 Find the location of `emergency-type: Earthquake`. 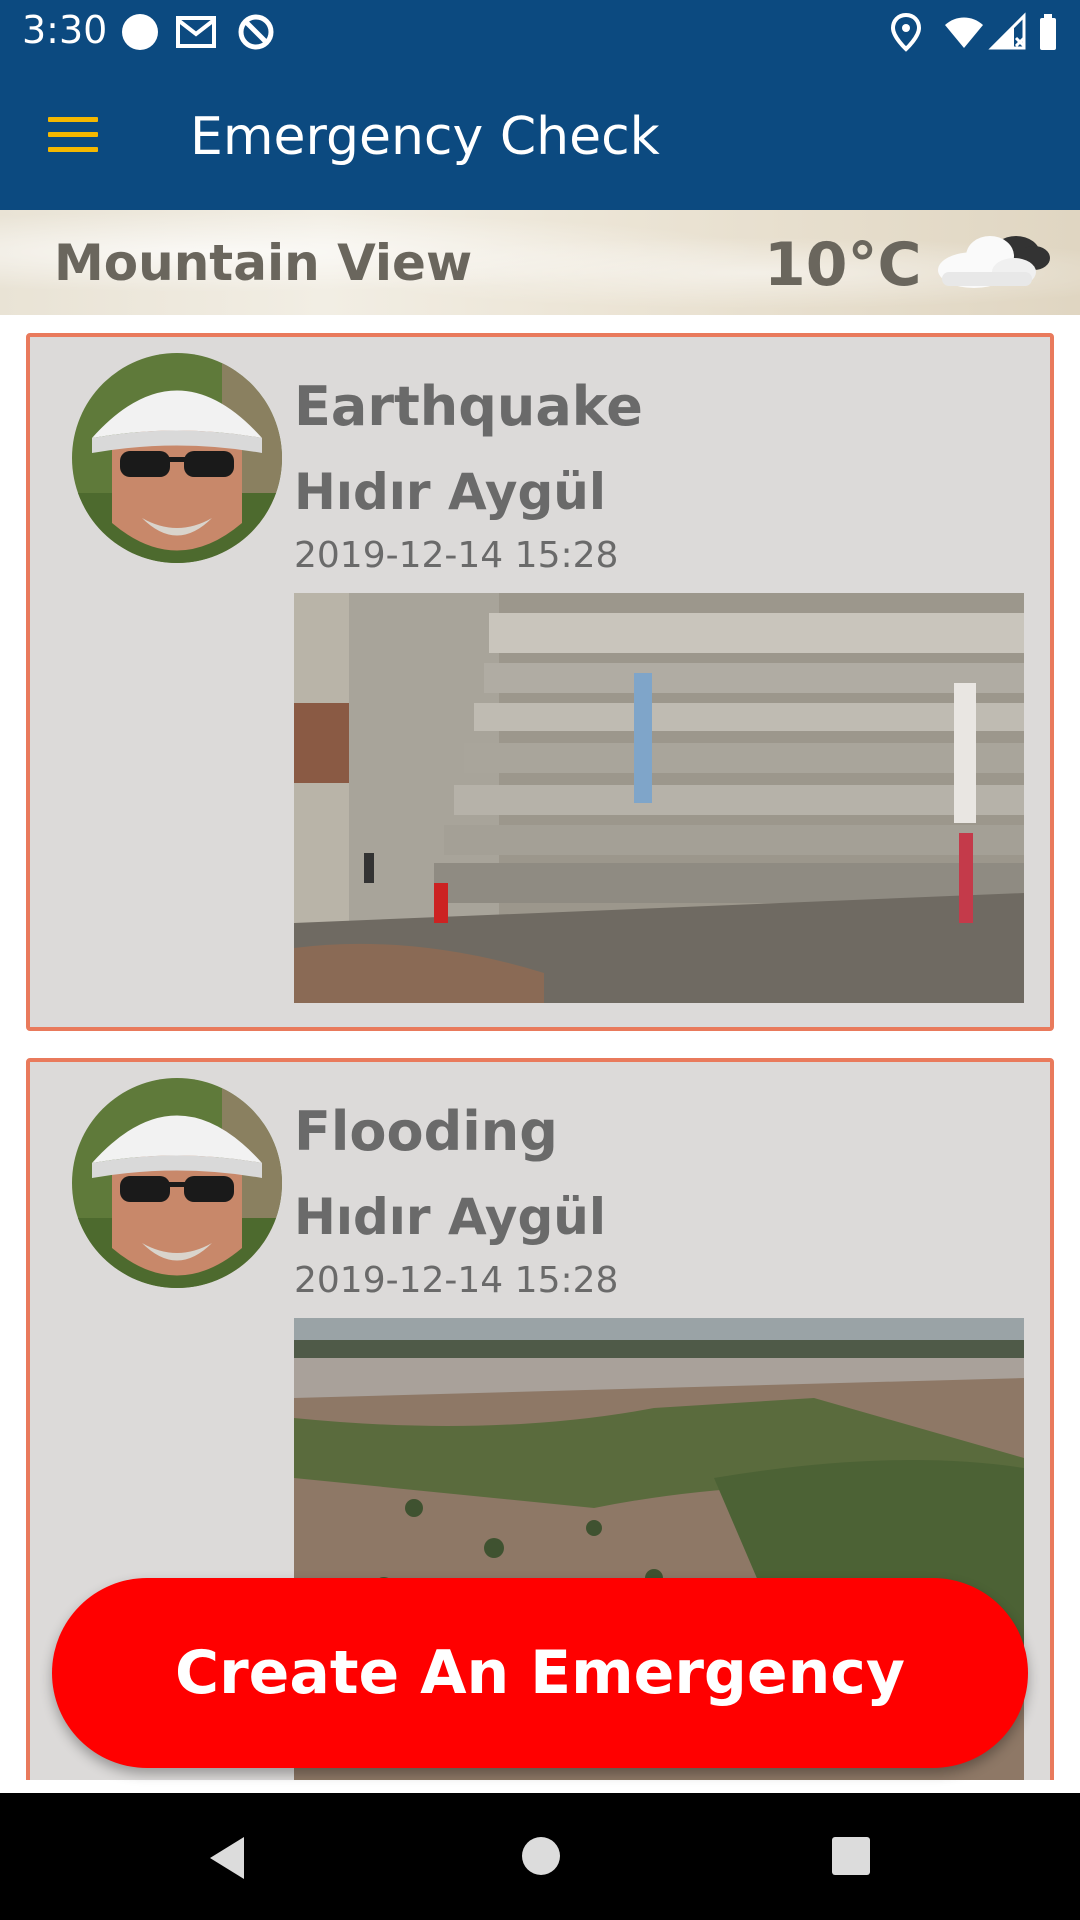

emergency-type: Earthquake is located at coordinates (468, 406).